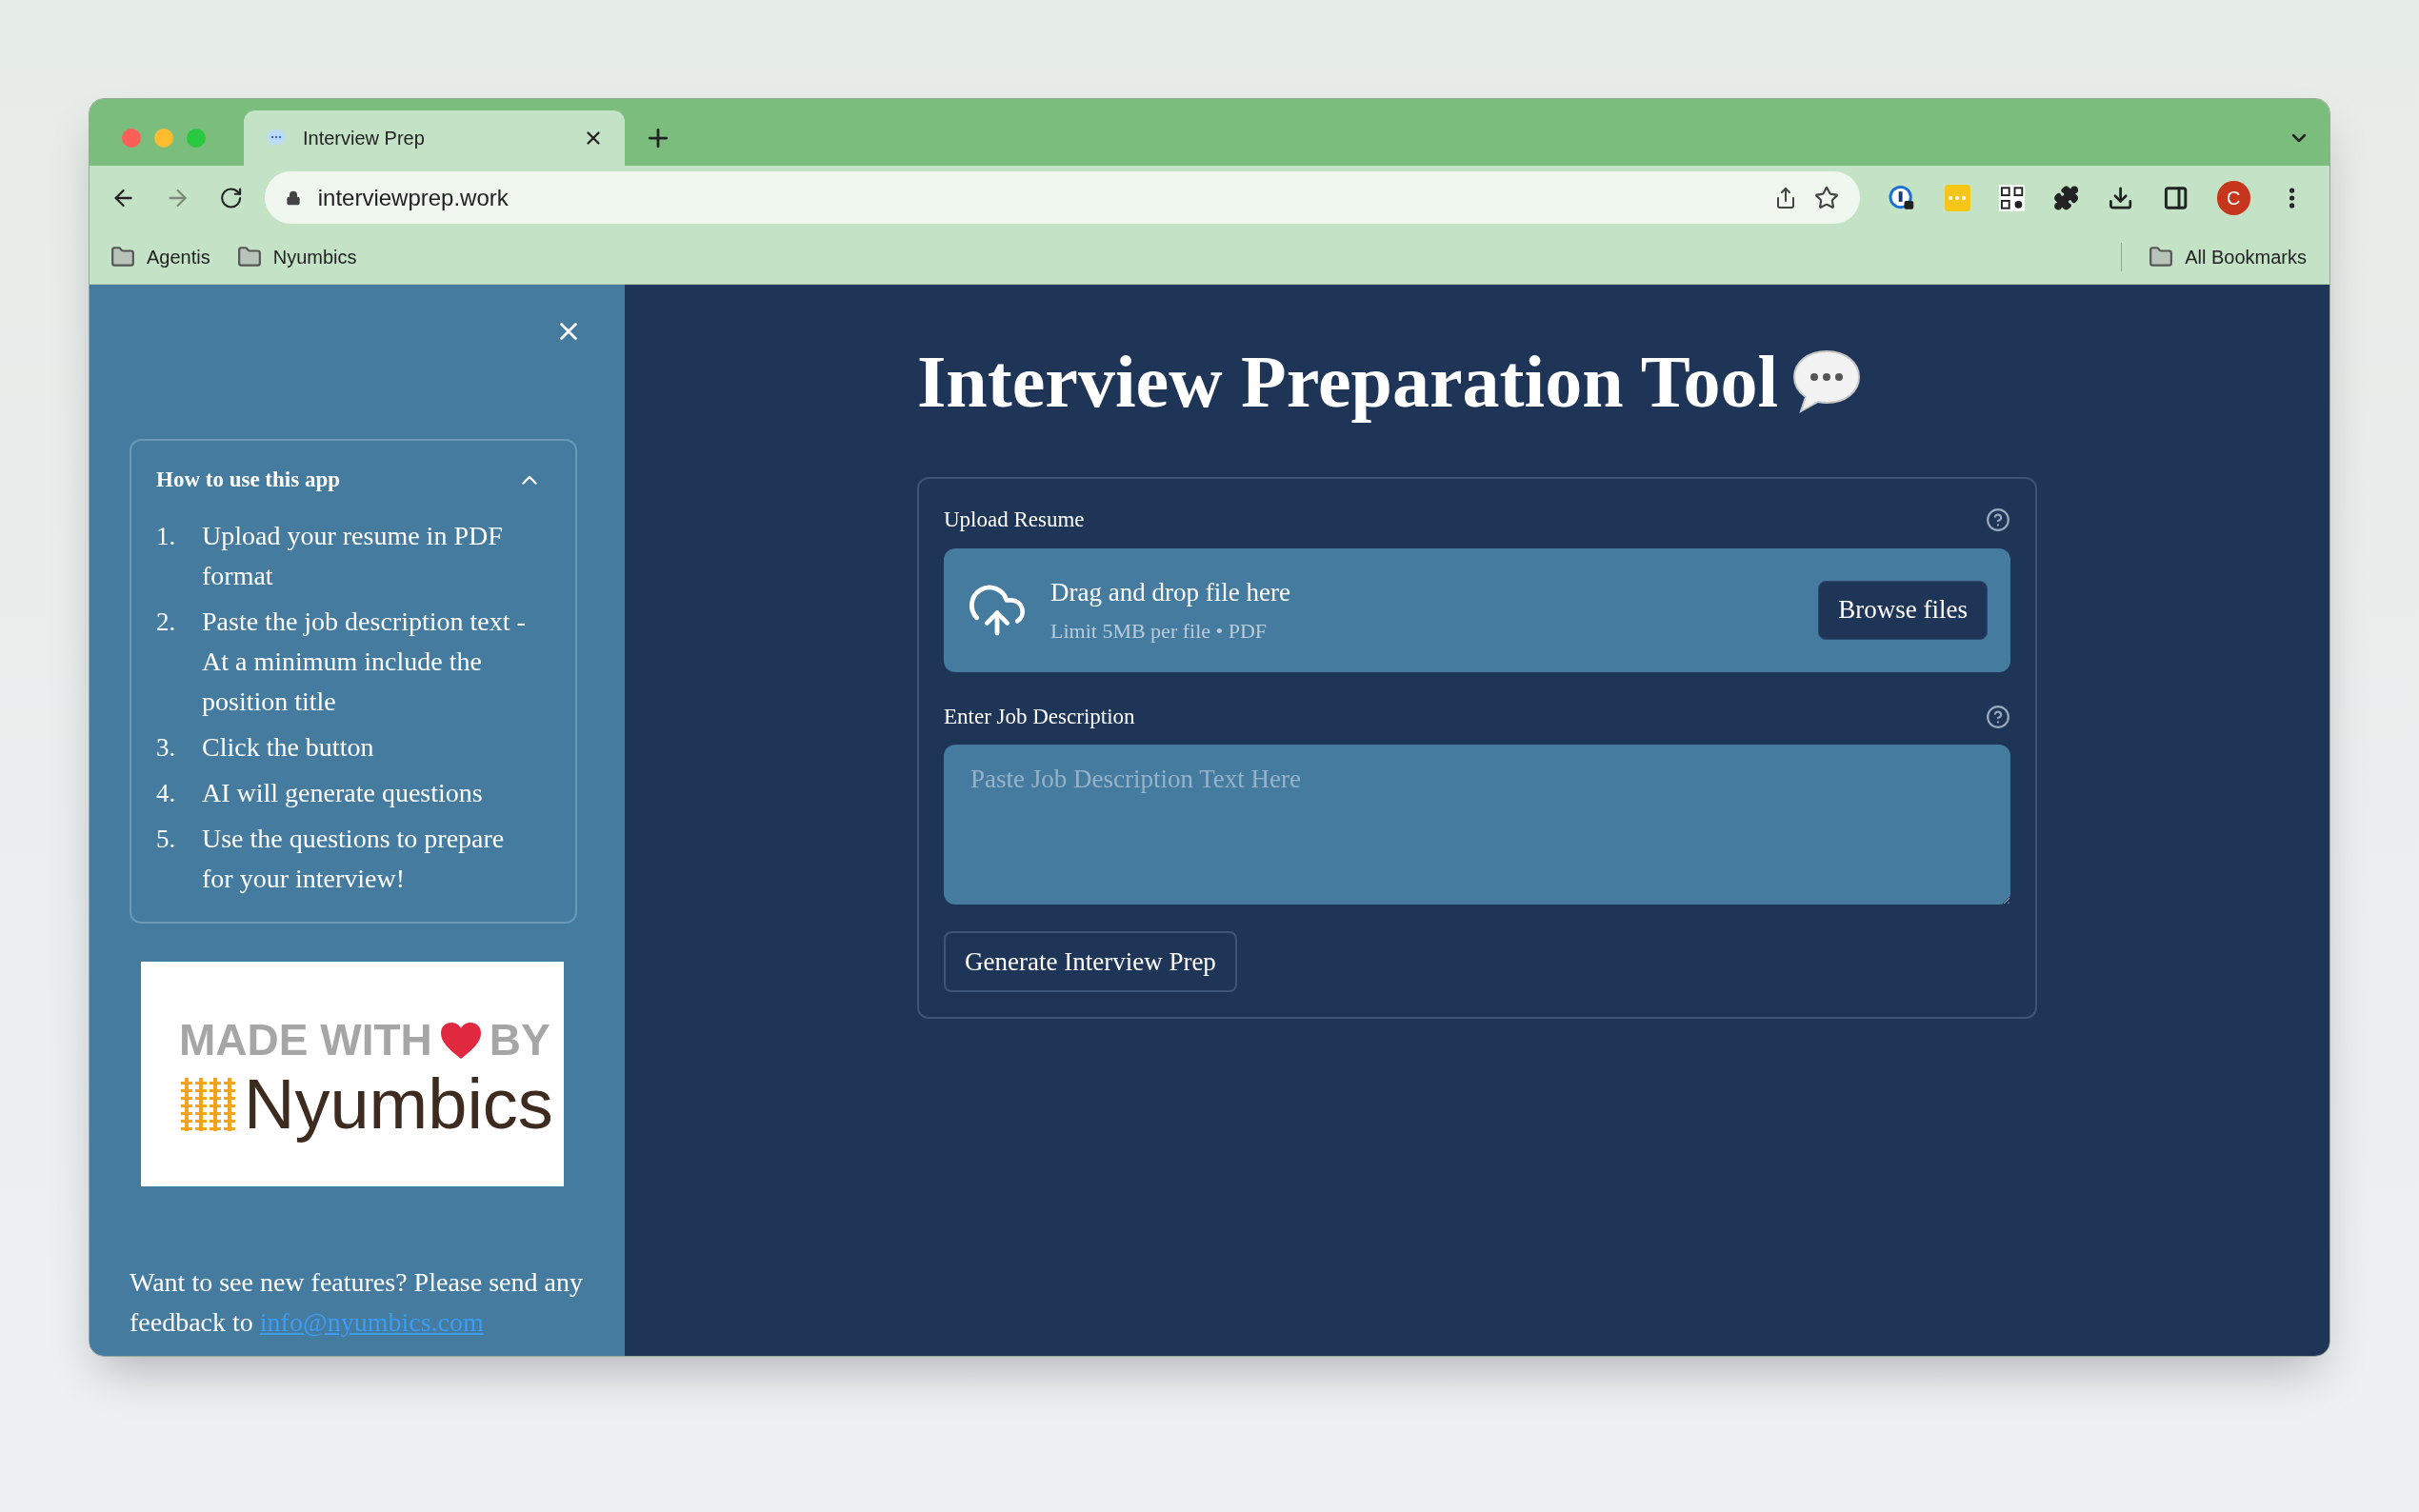  What do you see at coordinates (2066, 197) in the screenshot?
I see `extensions-icon` at bounding box center [2066, 197].